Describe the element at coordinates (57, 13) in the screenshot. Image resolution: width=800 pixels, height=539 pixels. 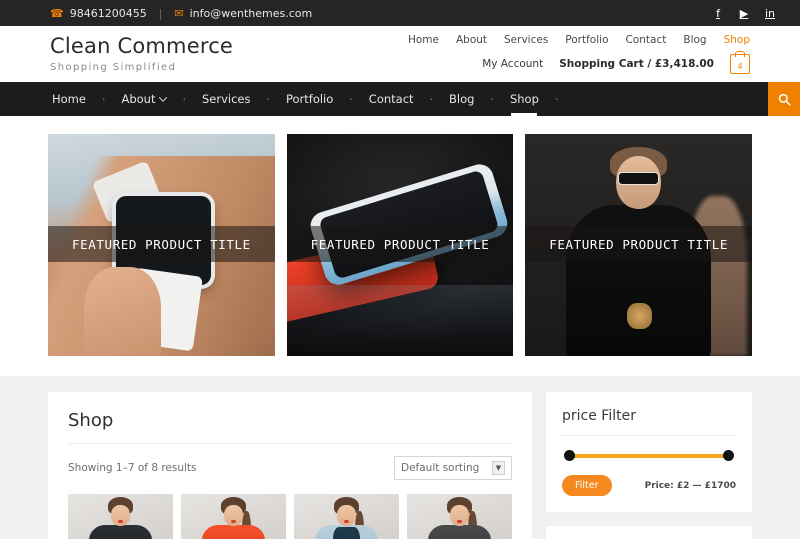
I see `phone-icon: ☎` at that location.